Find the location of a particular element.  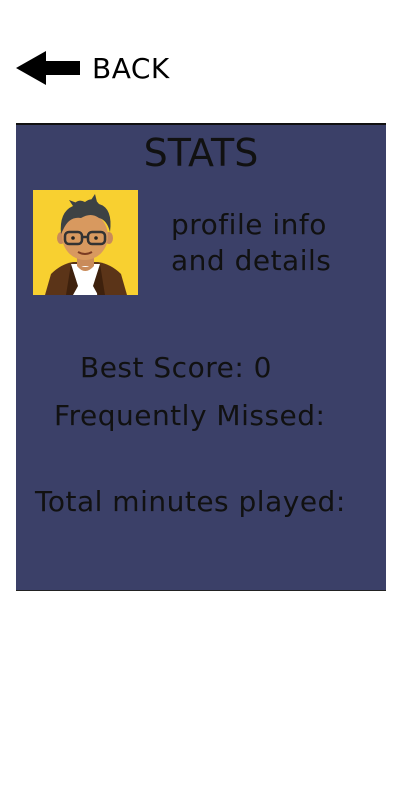

frequently-missed-label: Frequently Missed: is located at coordinates (190, 415).